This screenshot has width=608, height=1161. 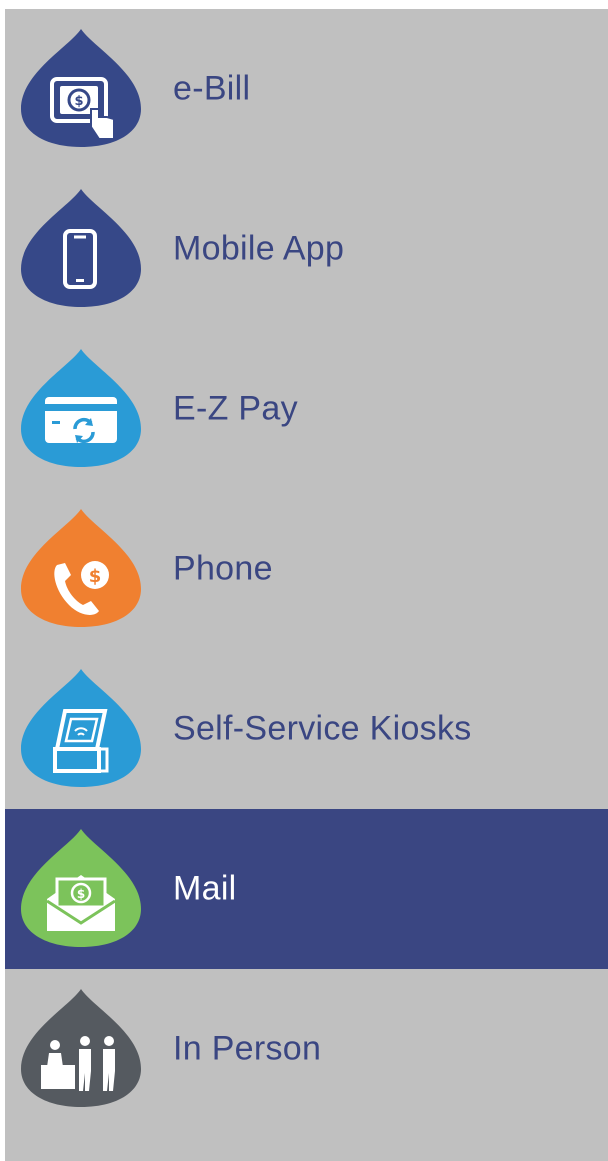 I want to click on menu-item-mail: $ Mail, so click(x=306, y=889).